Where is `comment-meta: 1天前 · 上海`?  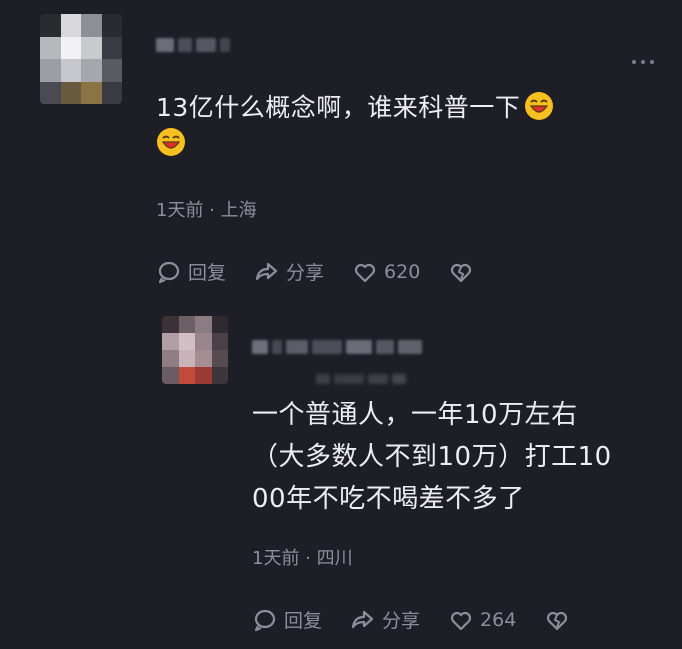 comment-meta: 1天前 · 上海 is located at coordinates (206, 210).